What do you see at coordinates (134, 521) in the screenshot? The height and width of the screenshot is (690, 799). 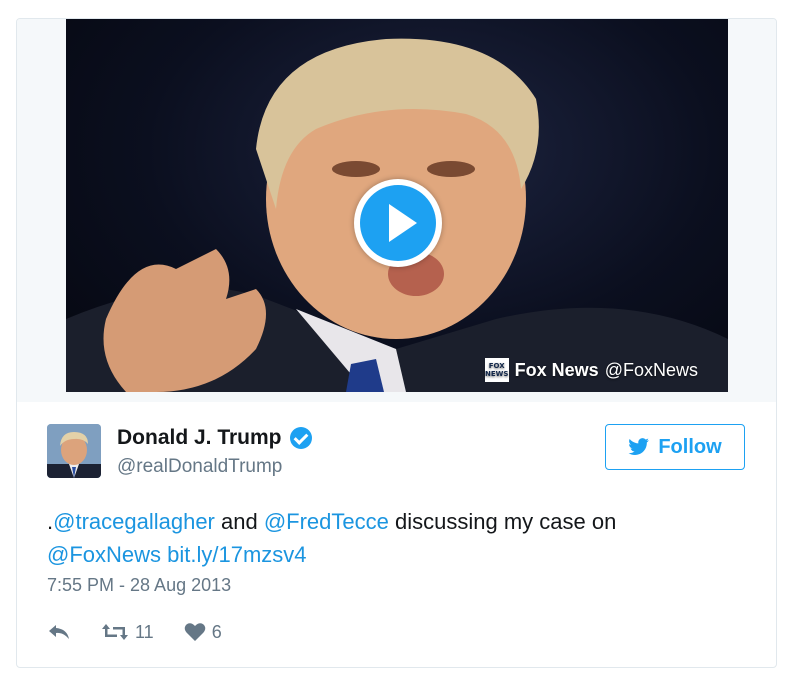 I see `mention-link: @tracegallagher` at bounding box center [134, 521].